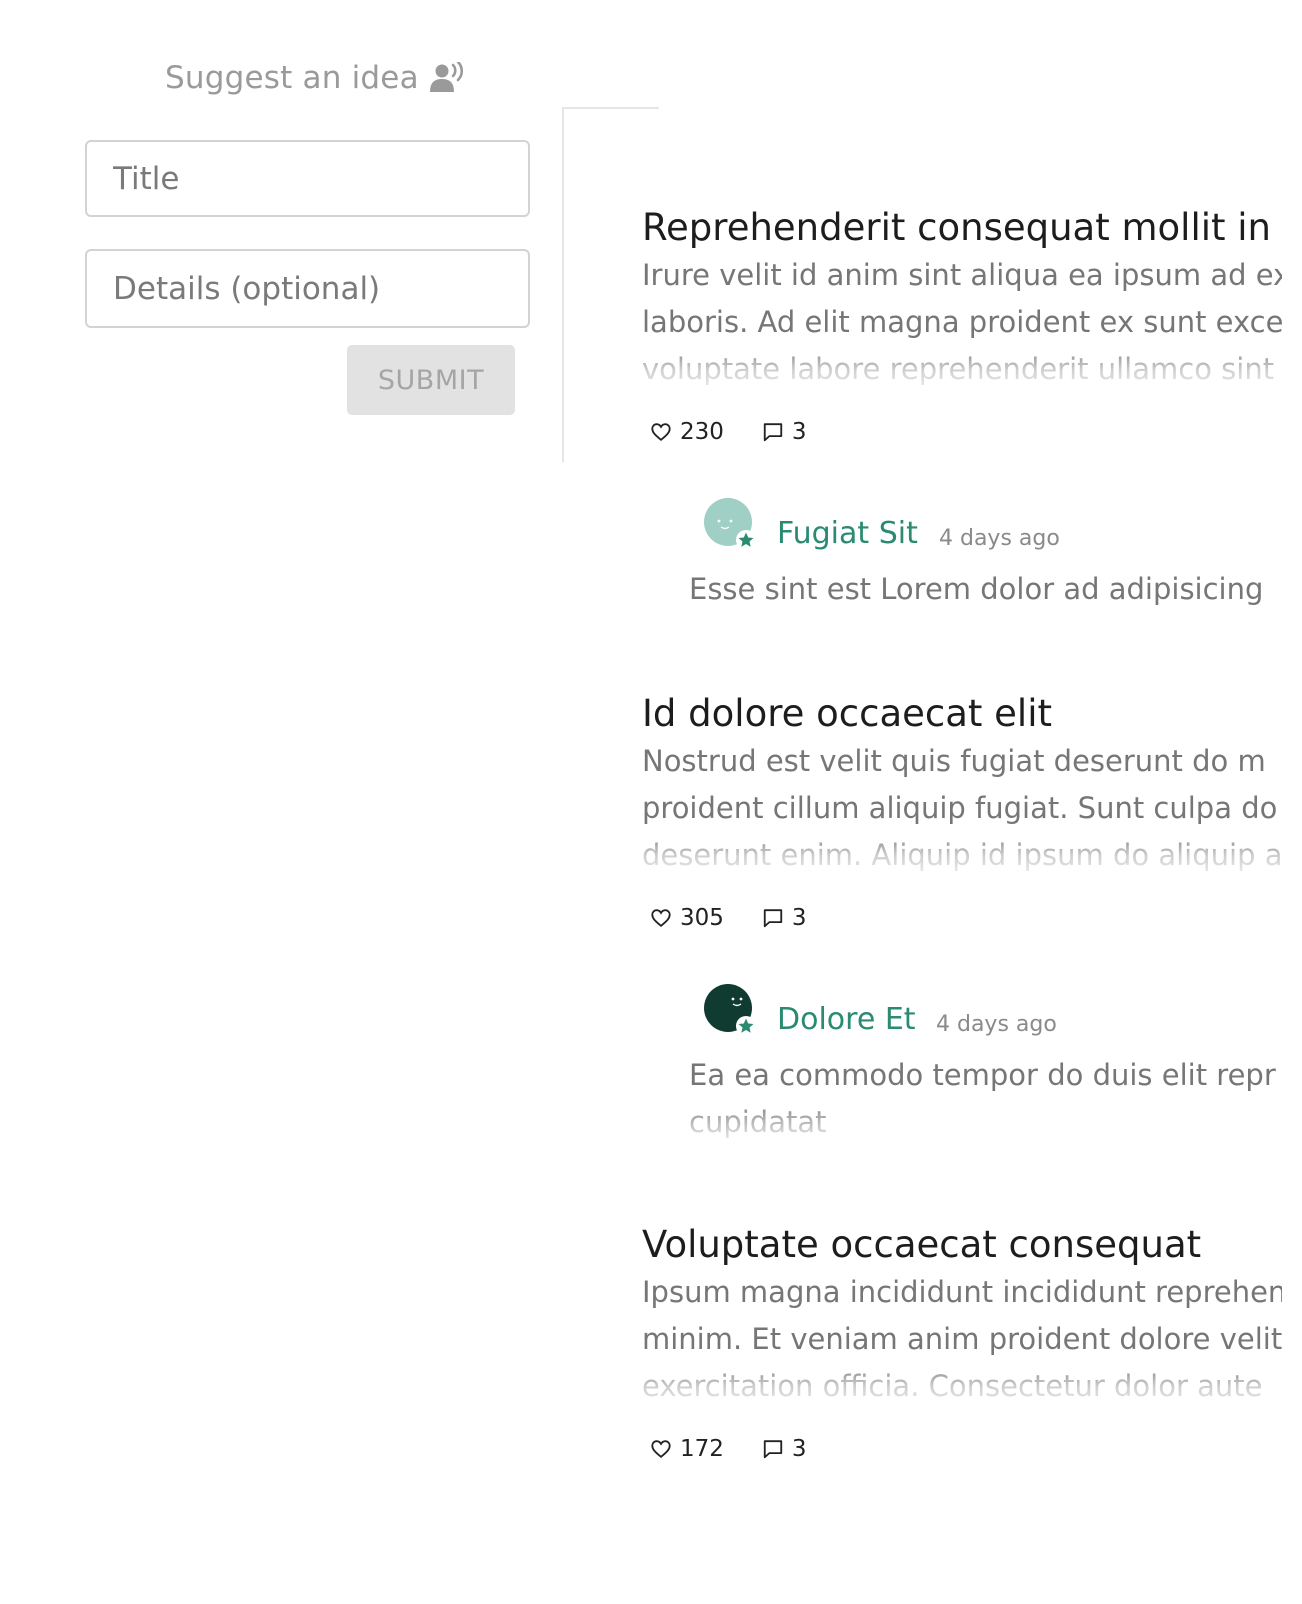  What do you see at coordinates (956, 227) in the screenshot?
I see `post-title: Reprehenderit consequat mollit in` at bounding box center [956, 227].